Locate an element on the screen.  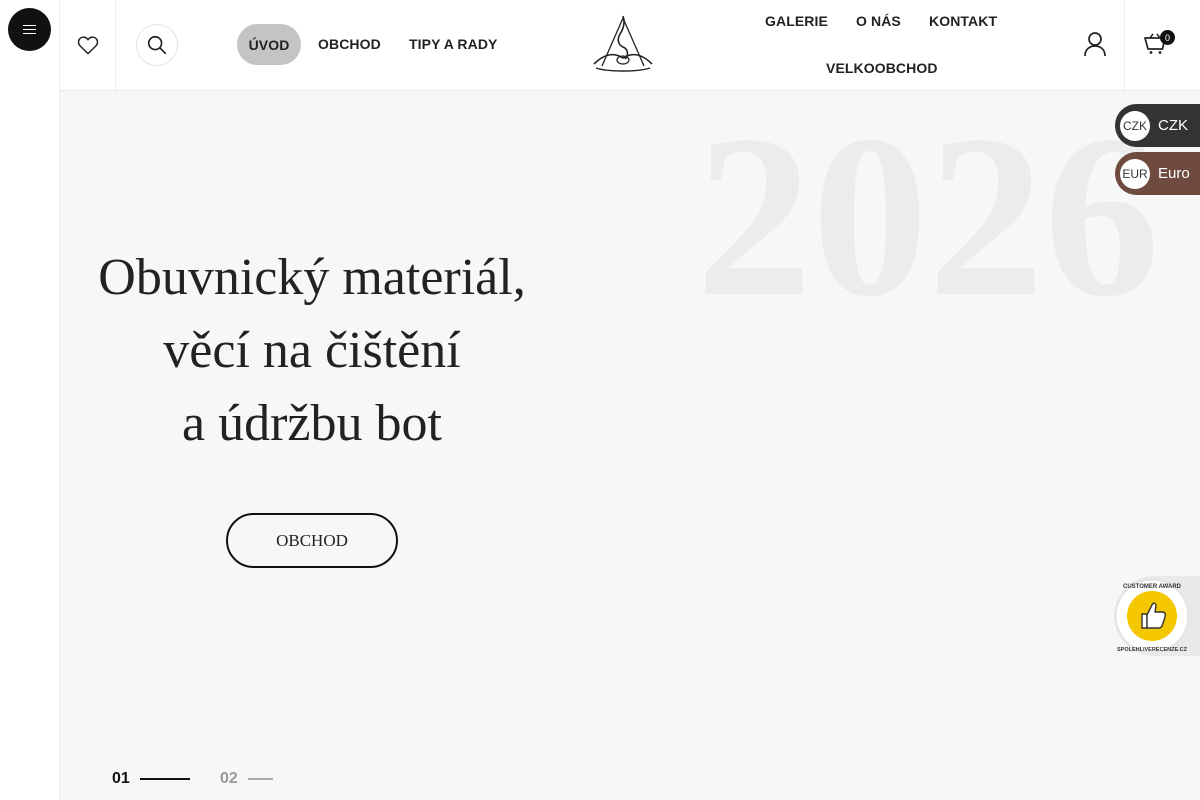
currency-czk: CZK CZK is located at coordinates (1157, 125).